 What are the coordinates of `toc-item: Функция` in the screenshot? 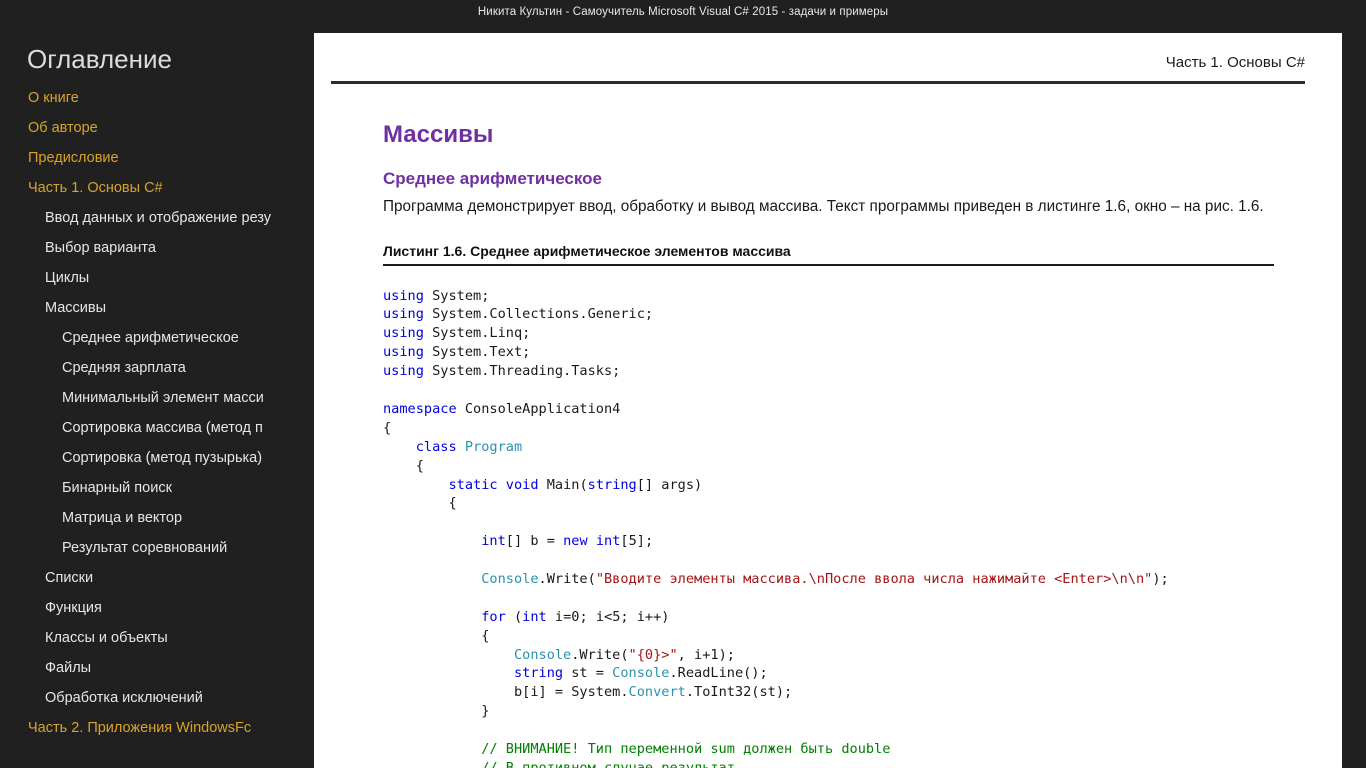 It's located at (157, 608).